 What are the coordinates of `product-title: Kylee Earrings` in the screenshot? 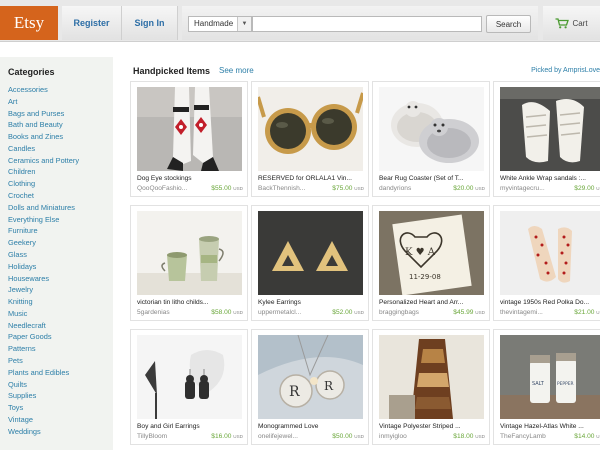 It's located at (312, 302).